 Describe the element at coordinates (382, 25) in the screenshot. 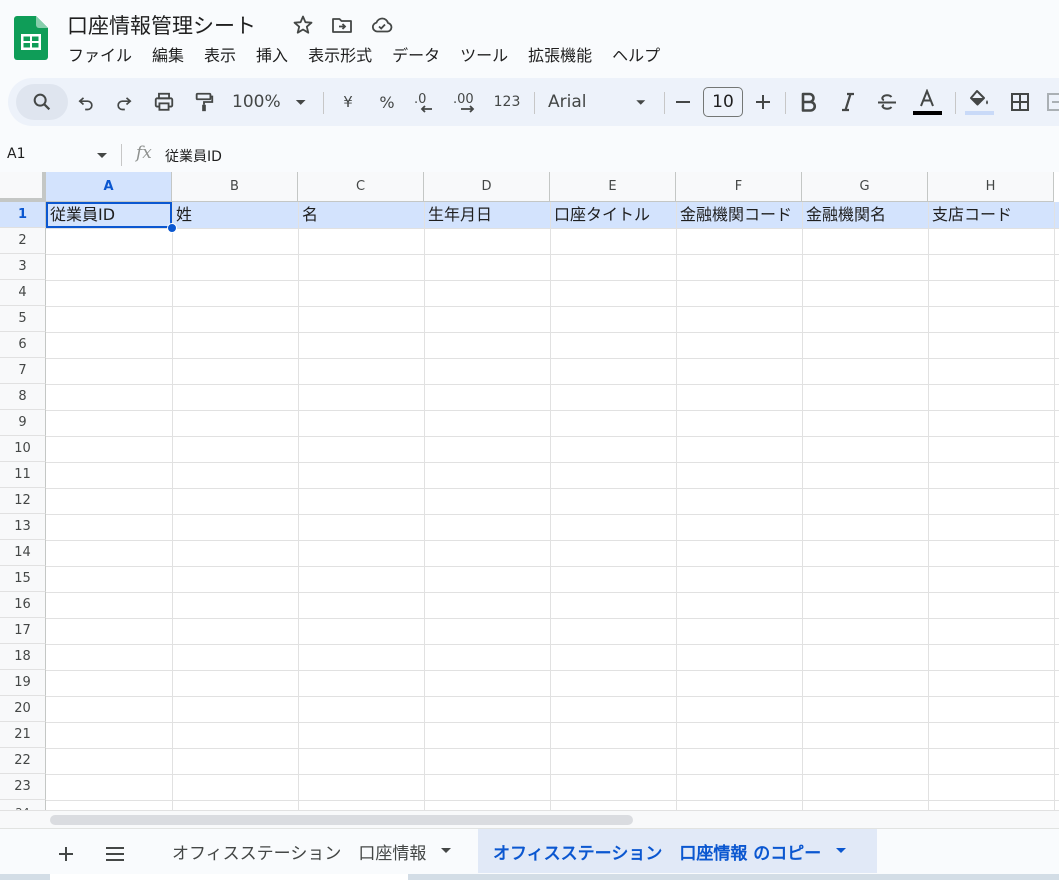

I see `cloud-saved-icon` at that location.